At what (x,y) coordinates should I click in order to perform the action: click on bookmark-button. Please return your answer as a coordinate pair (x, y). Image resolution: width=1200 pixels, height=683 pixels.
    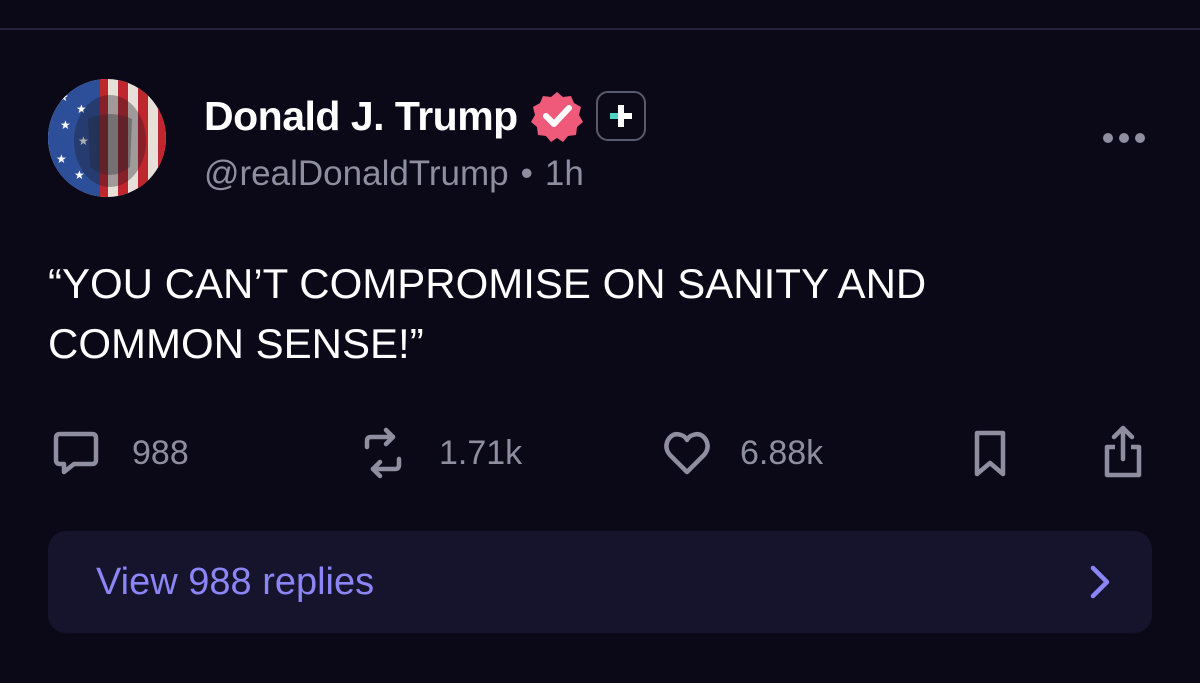
    Looking at the image, I should click on (990, 453).